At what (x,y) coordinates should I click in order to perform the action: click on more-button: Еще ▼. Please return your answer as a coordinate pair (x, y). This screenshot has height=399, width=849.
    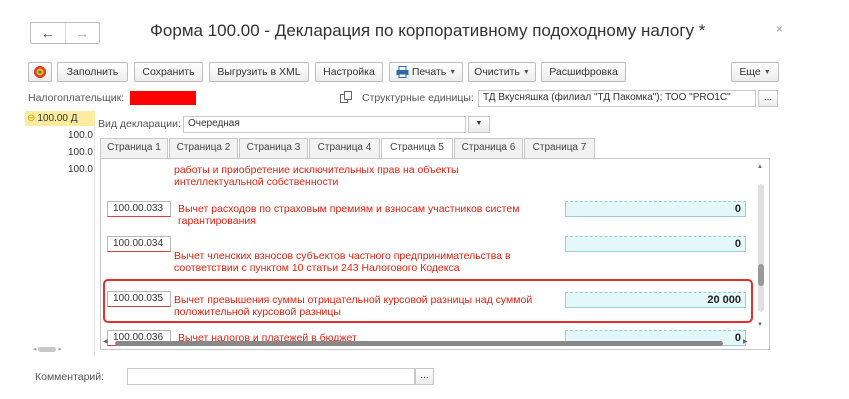
    Looking at the image, I should click on (755, 72).